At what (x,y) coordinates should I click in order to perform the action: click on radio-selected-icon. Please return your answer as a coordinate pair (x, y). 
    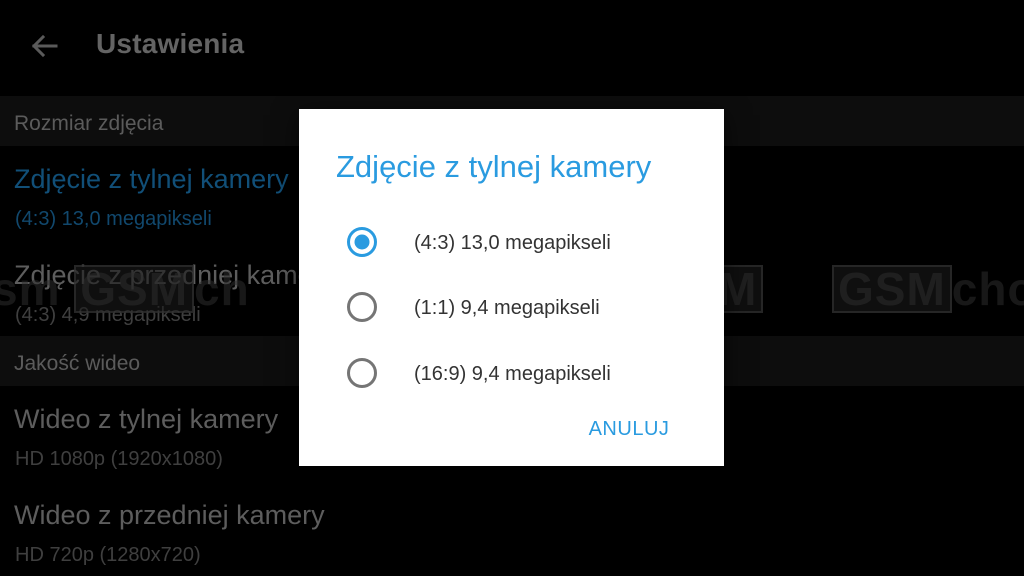
    Looking at the image, I should click on (362, 242).